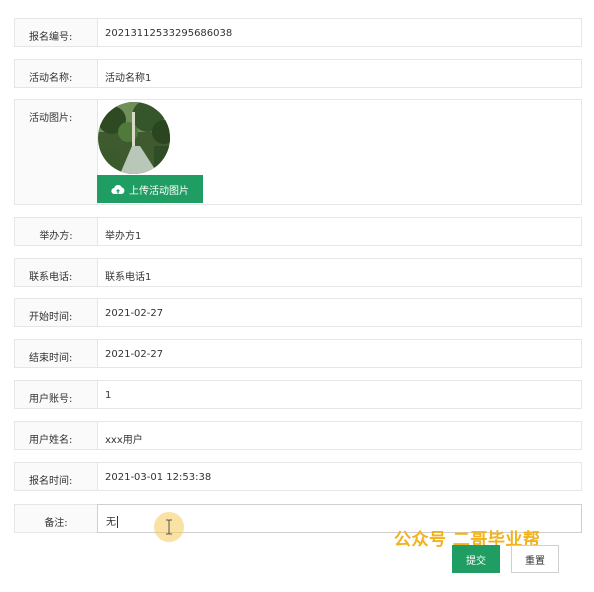  What do you see at coordinates (108, 395) in the screenshot?
I see `user-account-field: 1` at bounding box center [108, 395].